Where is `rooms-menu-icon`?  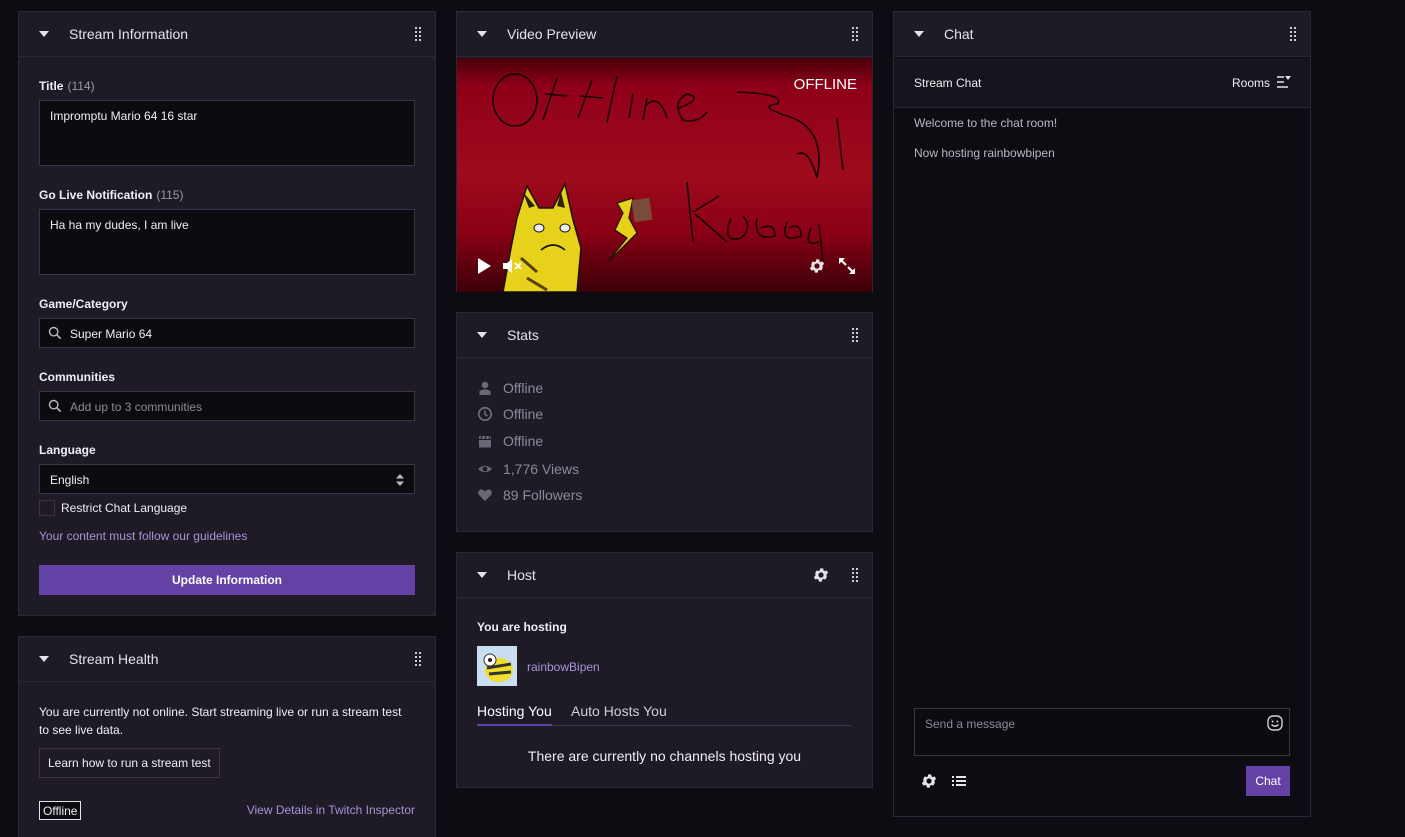 rooms-menu-icon is located at coordinates (1284, 82).